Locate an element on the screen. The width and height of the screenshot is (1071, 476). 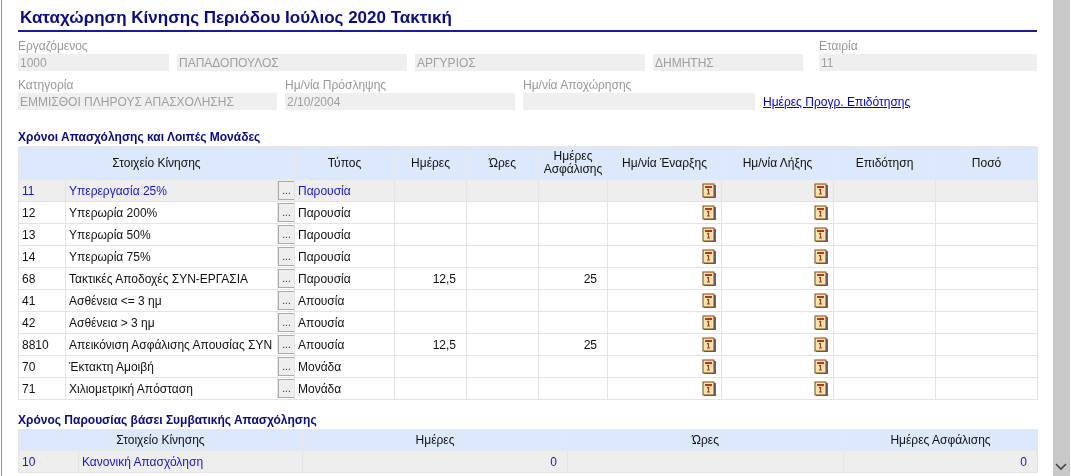
section-title: Χρόνοι Απασχόλησης και Λοιπές Μονάδες is located at coordinates (140, 137).